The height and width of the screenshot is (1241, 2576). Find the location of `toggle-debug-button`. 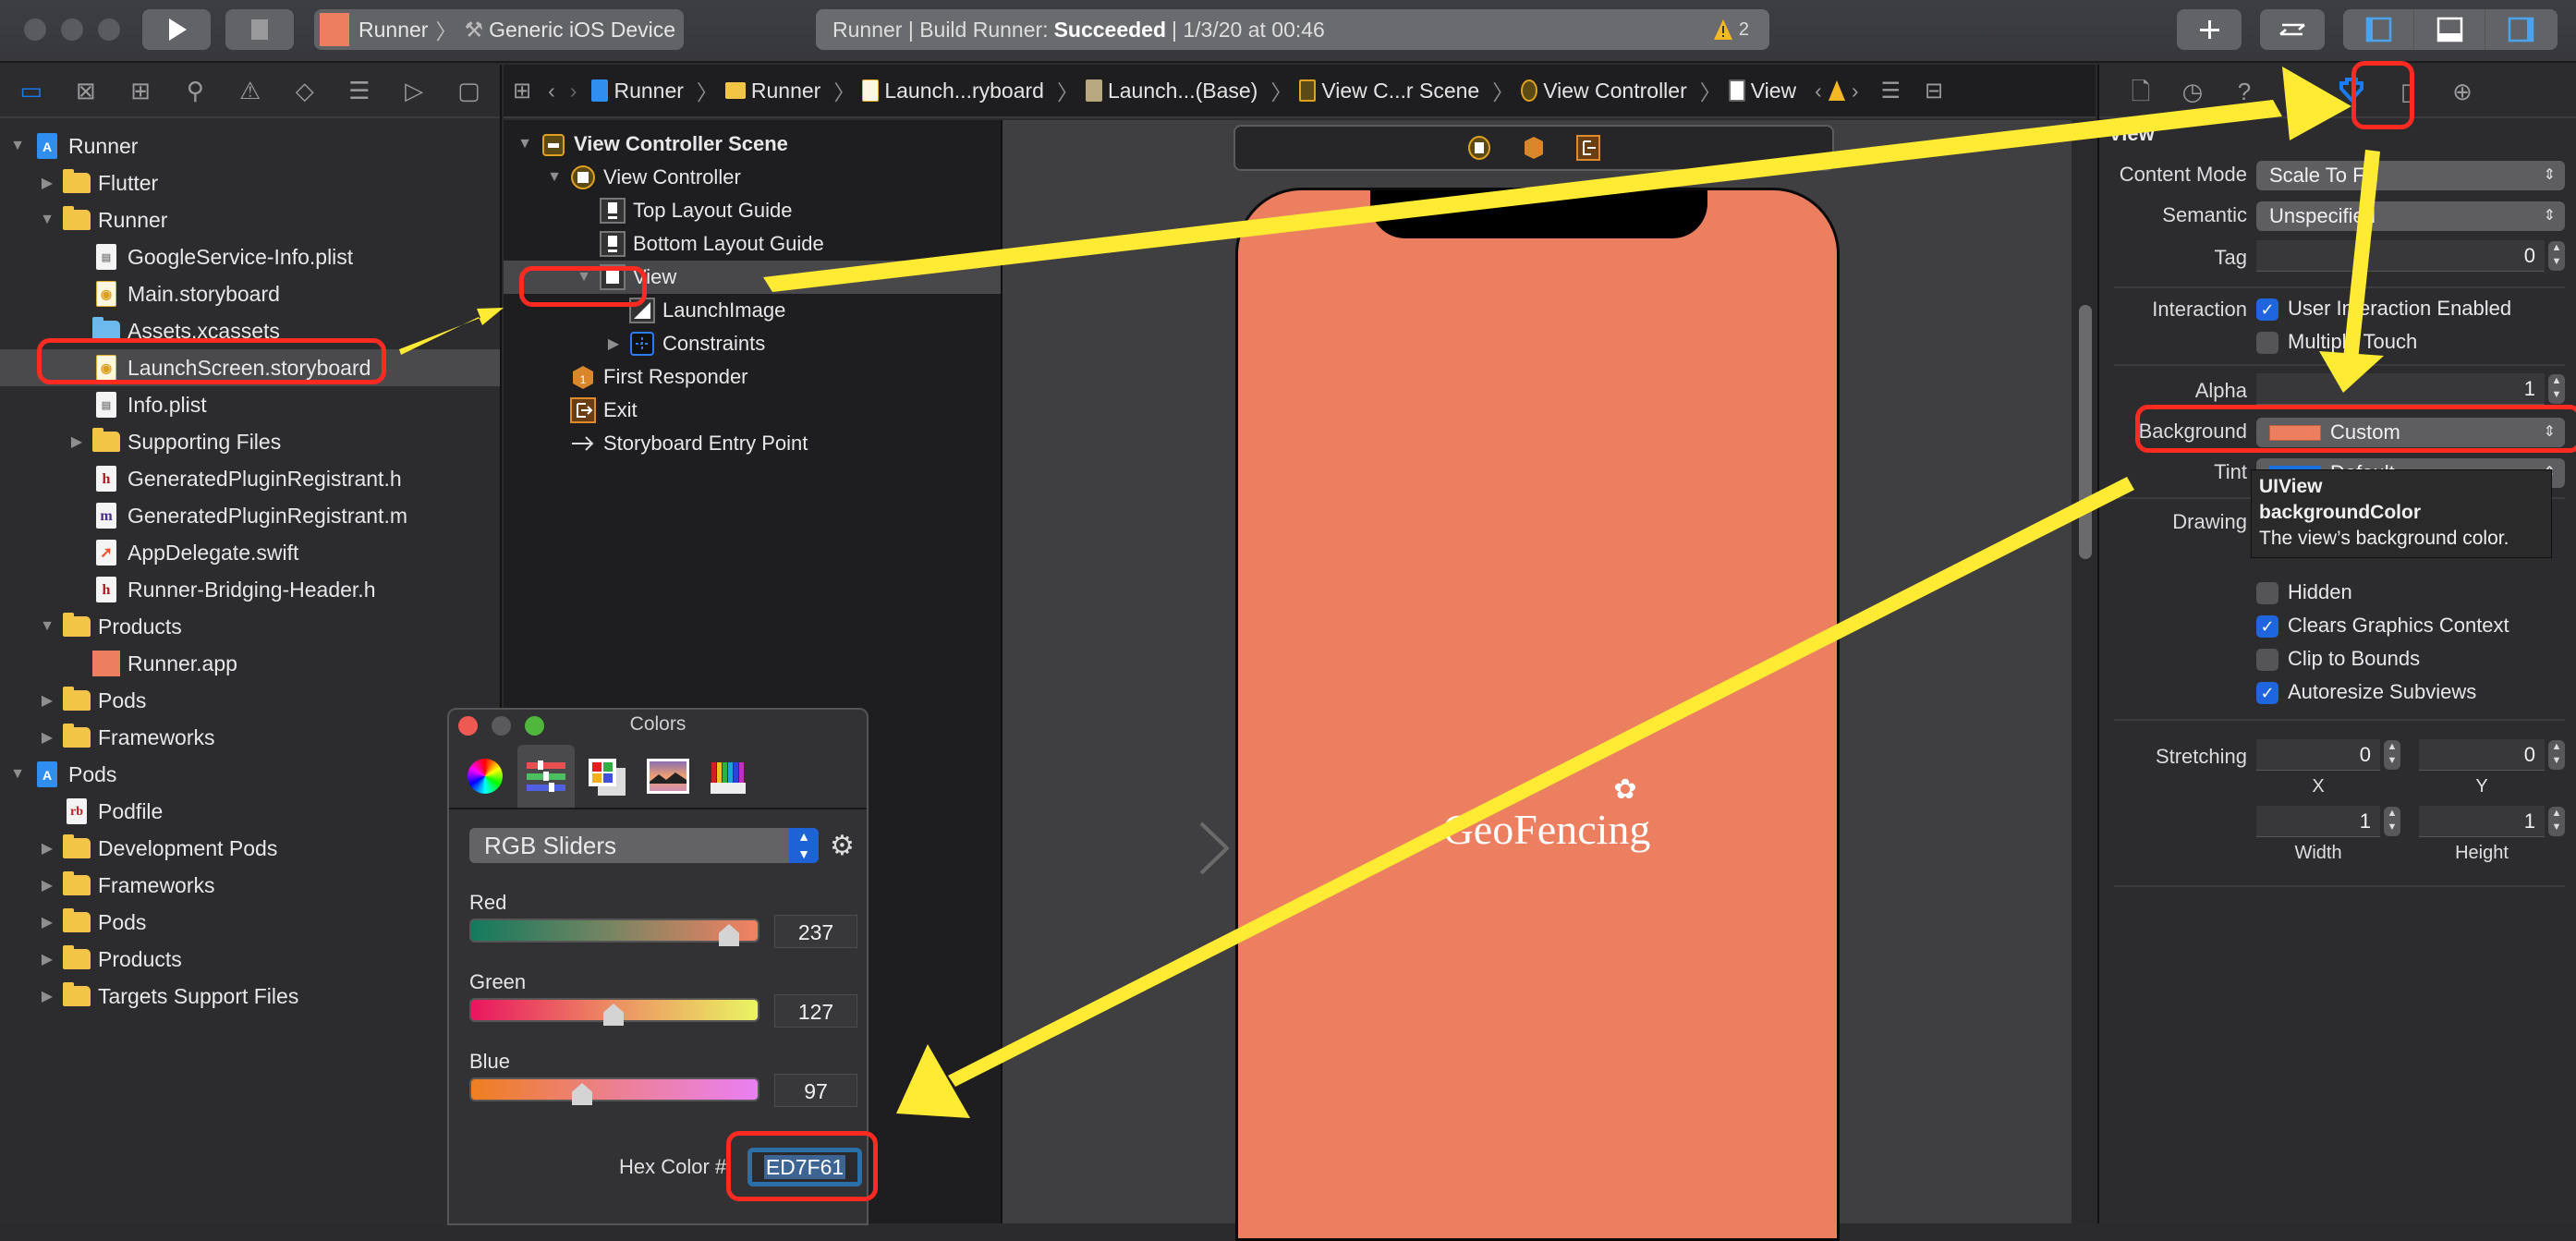

toggle-debug-button is located at coordinates (2449, 30).